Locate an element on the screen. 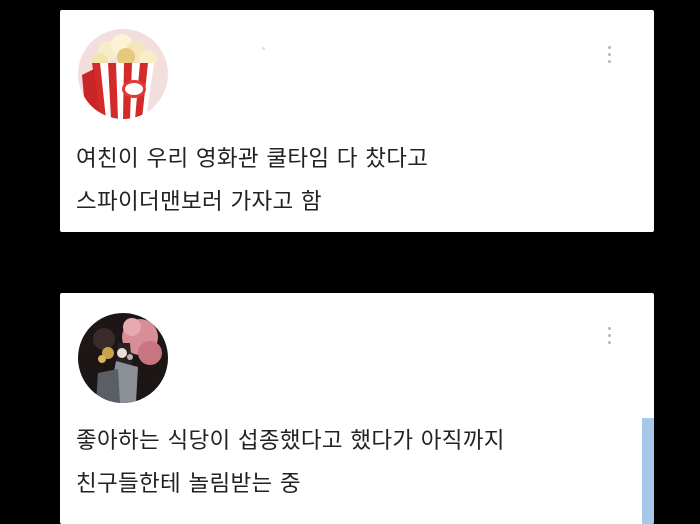 Image resolution: width=700 pixels, height=524 pixels. post-body: 여친이 우리 영화관 쿨타임 다 찼다고 스파이더맨보러 가자고 함 is located at coordinates (350, 181).